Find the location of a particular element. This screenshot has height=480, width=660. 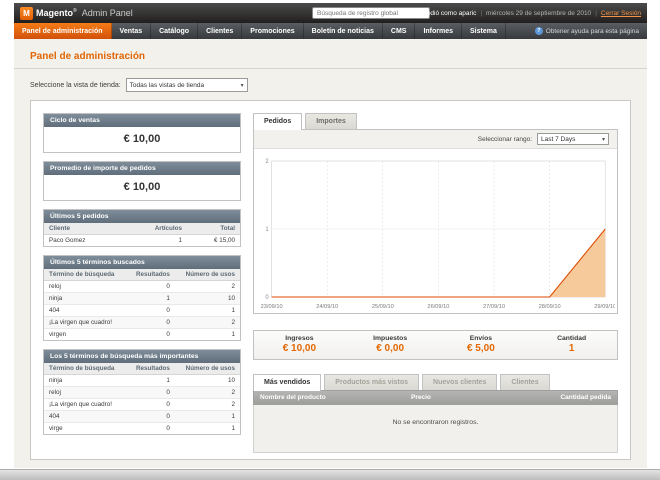

svg-text: 29/09/10 is located at coordinates (604, 307).